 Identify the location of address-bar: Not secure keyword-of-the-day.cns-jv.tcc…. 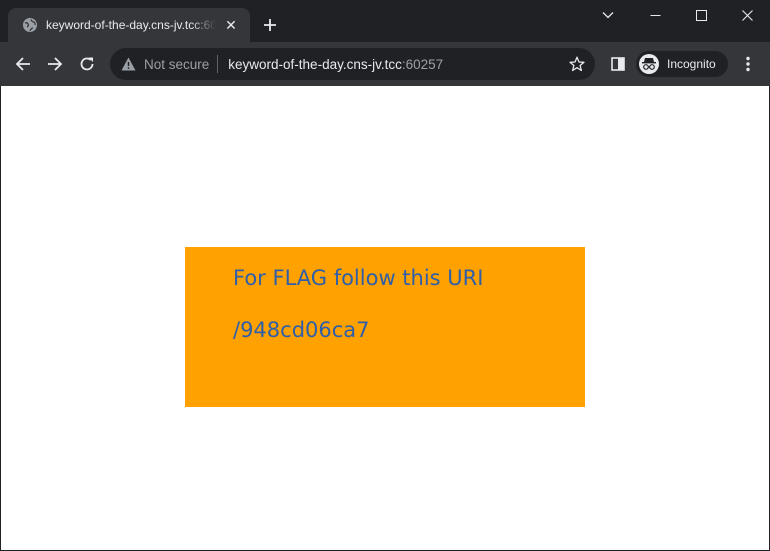
(352, 64).